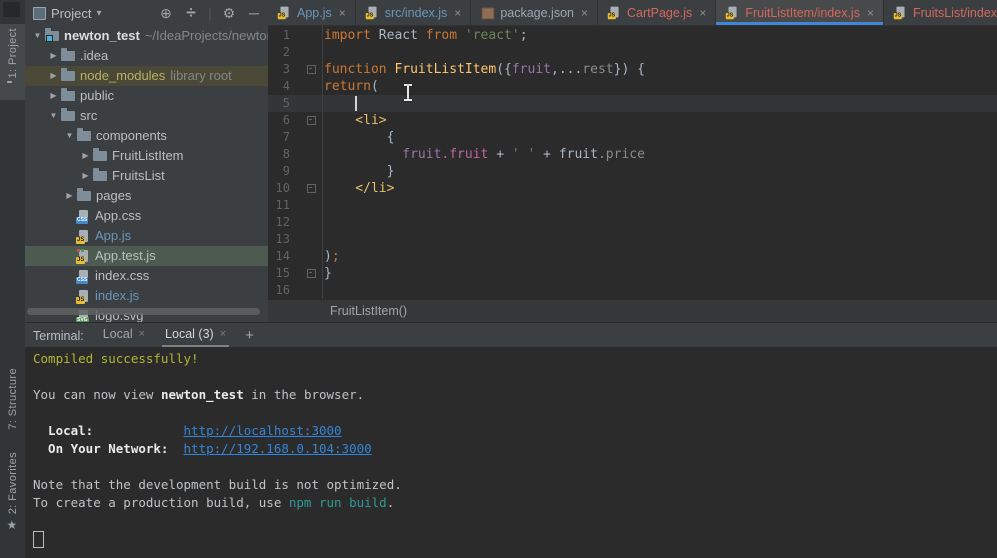 This screenshot has width=997, height=558. What do you see at coordinates (146, 276) in the screenshot?
I see `tree-item-index-css: CSS index.css` at bounding box center [146, 276].